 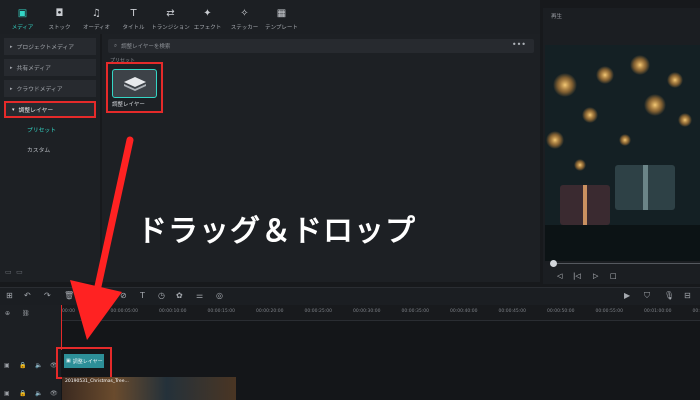 I want to click on asset-name: 調整レイヤー, so click(x=128, y=105).